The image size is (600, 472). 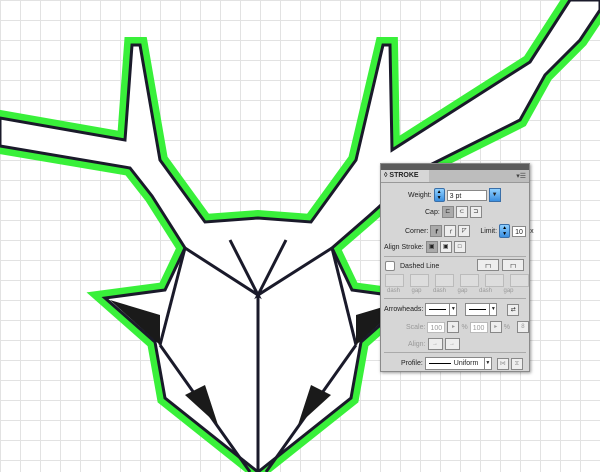 I want to click on dash-2-input, so click(x=444, y=280).